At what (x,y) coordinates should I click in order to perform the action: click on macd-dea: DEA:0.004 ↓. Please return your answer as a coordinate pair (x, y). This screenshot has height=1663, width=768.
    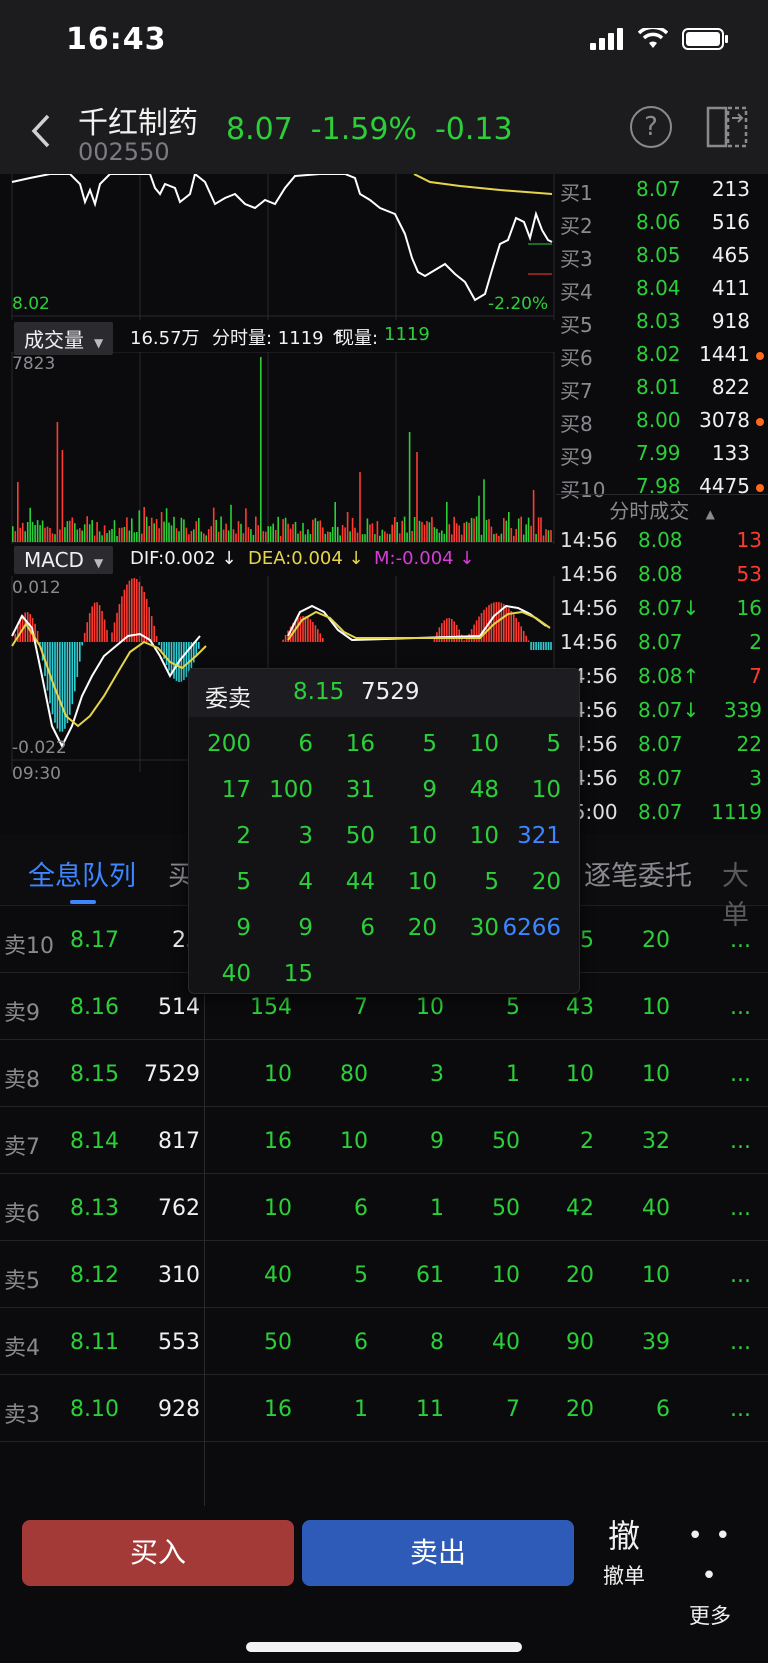
    Looking at the image, I should click on (306, 558).